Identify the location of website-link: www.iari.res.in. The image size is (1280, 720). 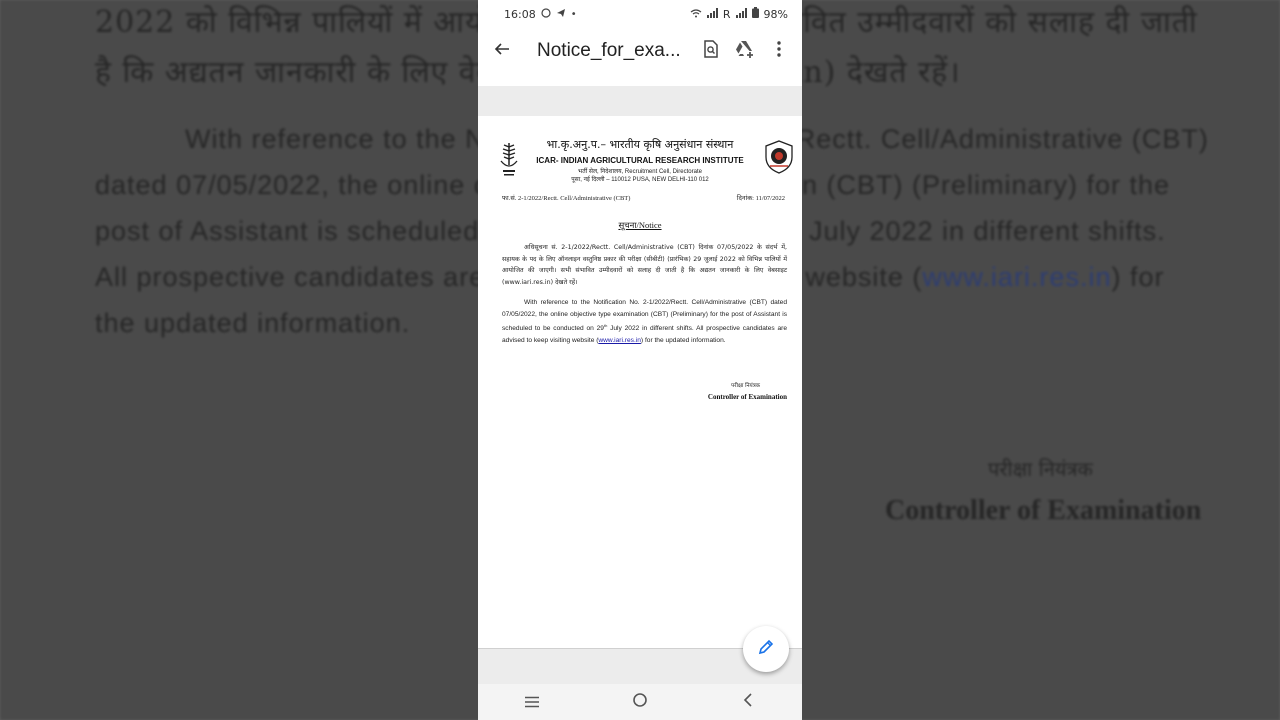
(619, 340).